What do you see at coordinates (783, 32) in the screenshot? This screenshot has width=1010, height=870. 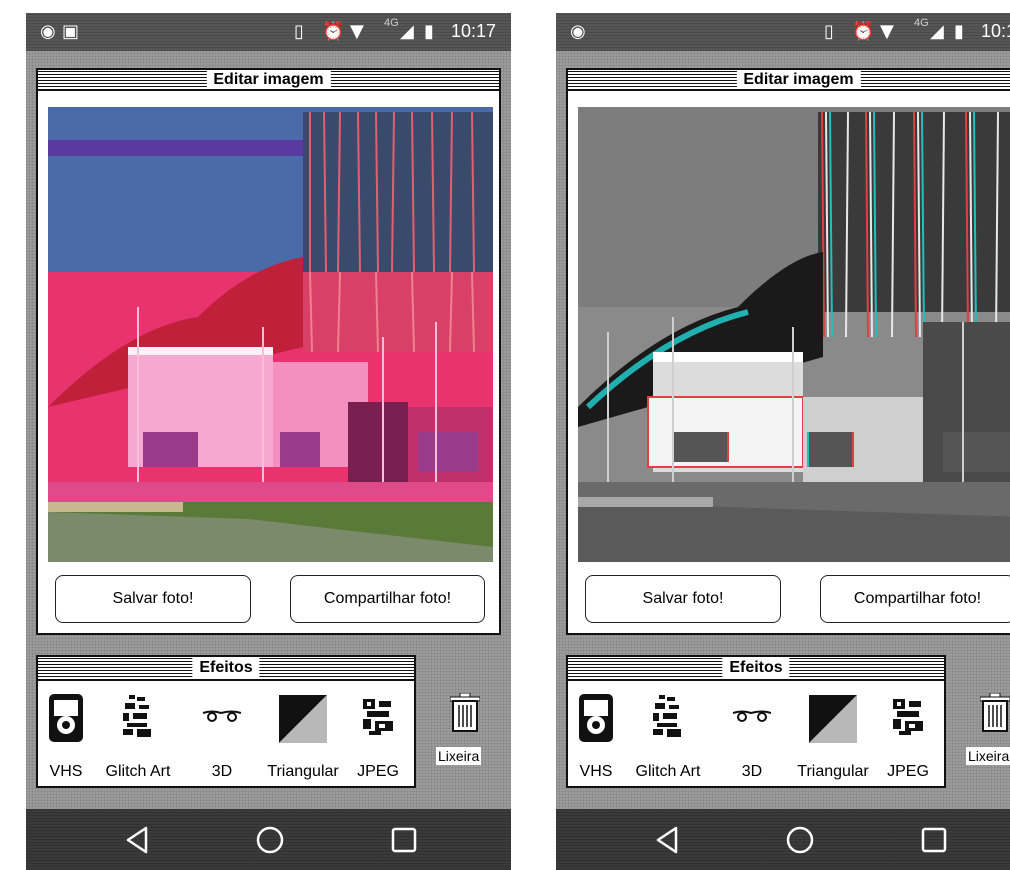 I see `status-bar: ◉ ▯ ⏰ ▼ 4G ◢ ▮ 10:17` at bounding box center [783, 32].